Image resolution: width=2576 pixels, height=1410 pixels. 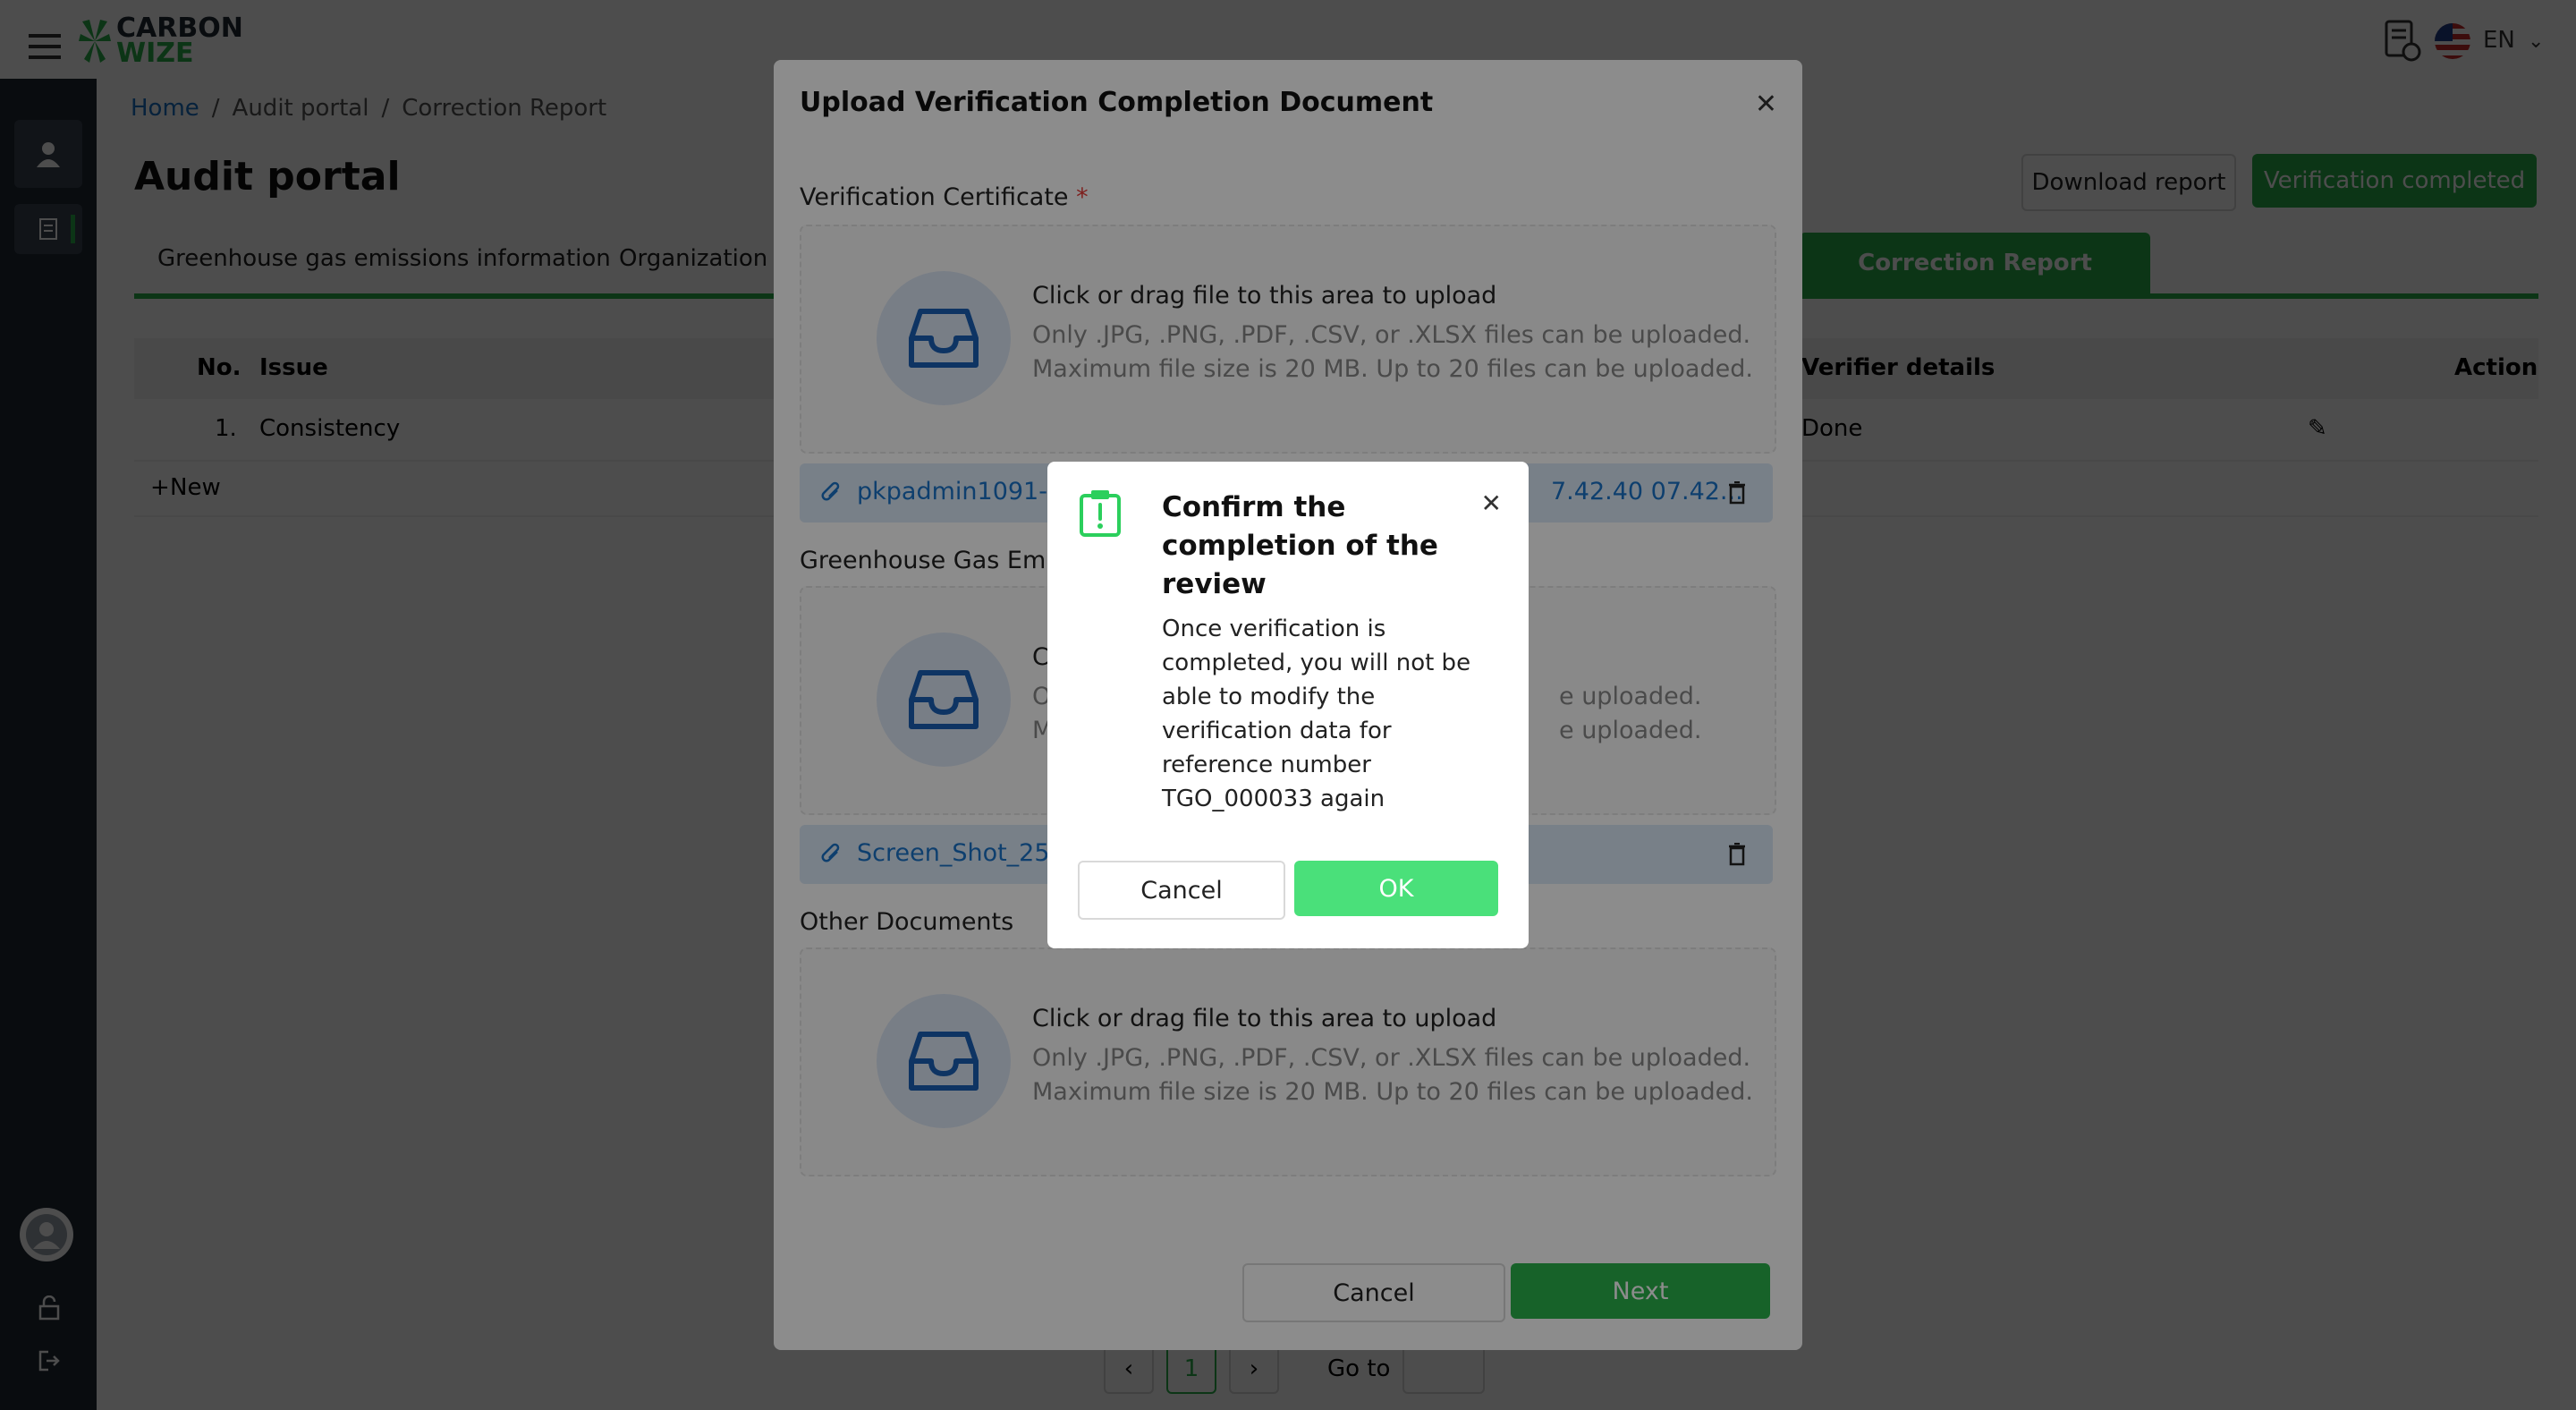 What do you see at coordinates (1100, 514) in the screenshot?
I see `clipboard-alert-icon` at bounding box center [1100, 514].